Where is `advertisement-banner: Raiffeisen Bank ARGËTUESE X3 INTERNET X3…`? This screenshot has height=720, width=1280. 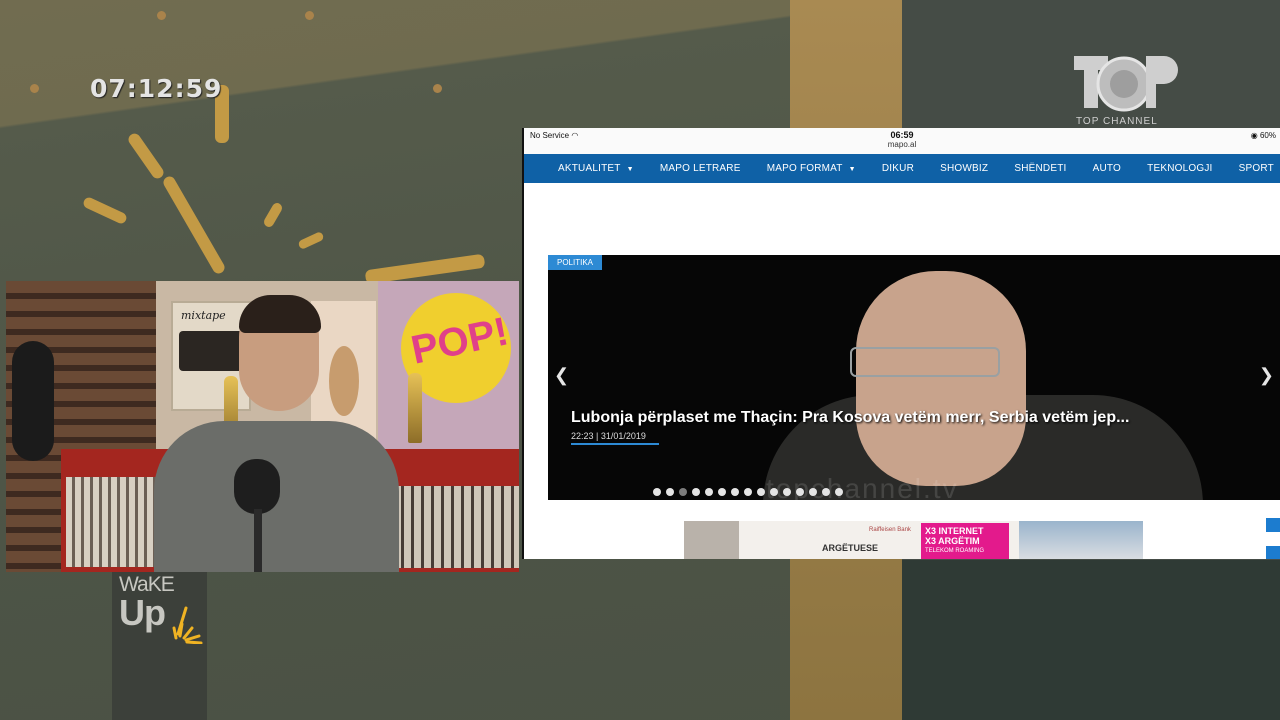
advertisement-banner: Raiffeisen Bank ARGËTUESE X3 INTERNET X3… is located at coordinates (913, 540).